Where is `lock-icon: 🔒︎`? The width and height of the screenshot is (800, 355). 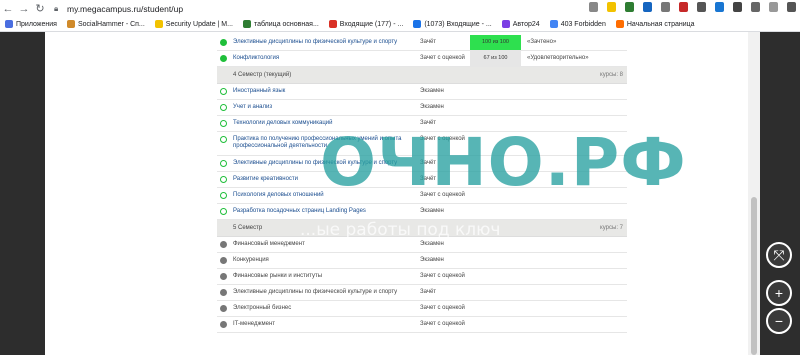 lock-icon: 🔒︎ is located at coordinates (56, 8).